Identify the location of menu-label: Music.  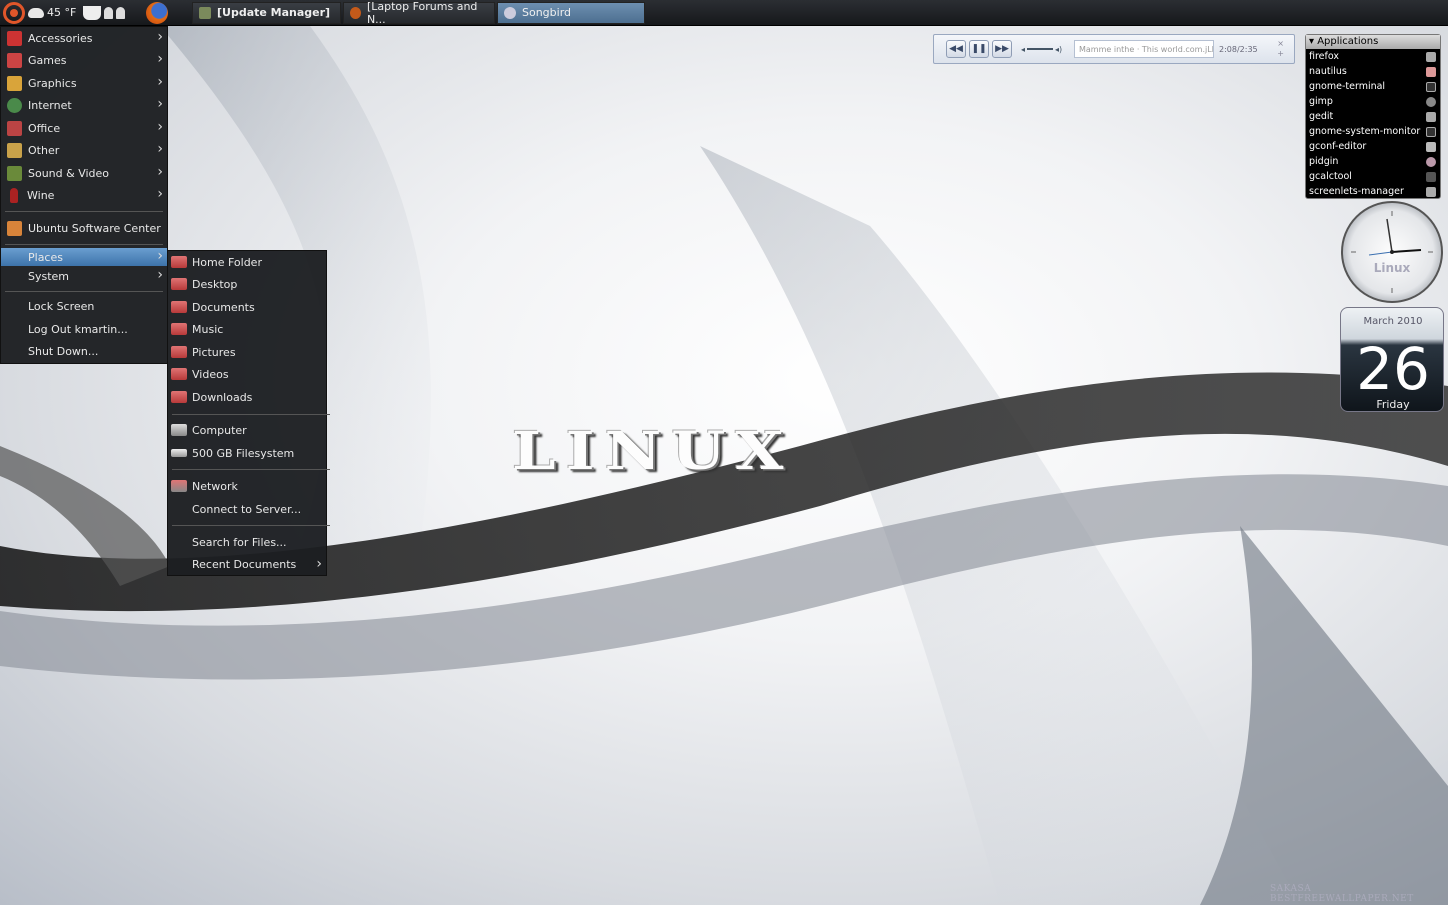
(208, 329).